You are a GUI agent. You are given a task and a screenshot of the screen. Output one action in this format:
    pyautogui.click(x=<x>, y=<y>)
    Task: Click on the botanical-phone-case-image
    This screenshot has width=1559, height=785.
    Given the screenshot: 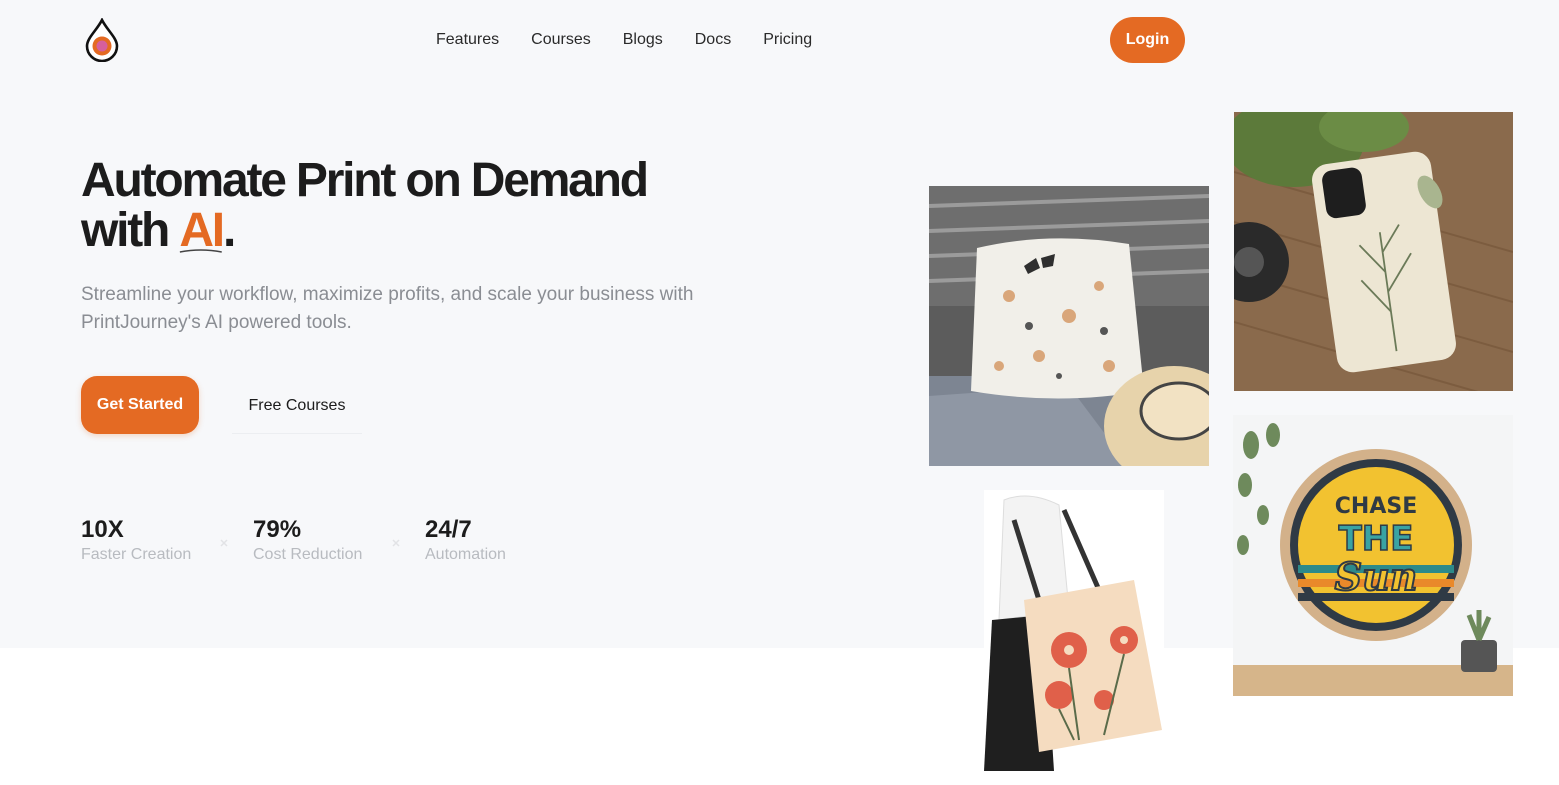 What is the action you would take?
    pyautogui.click(x=1373, y=251)
    